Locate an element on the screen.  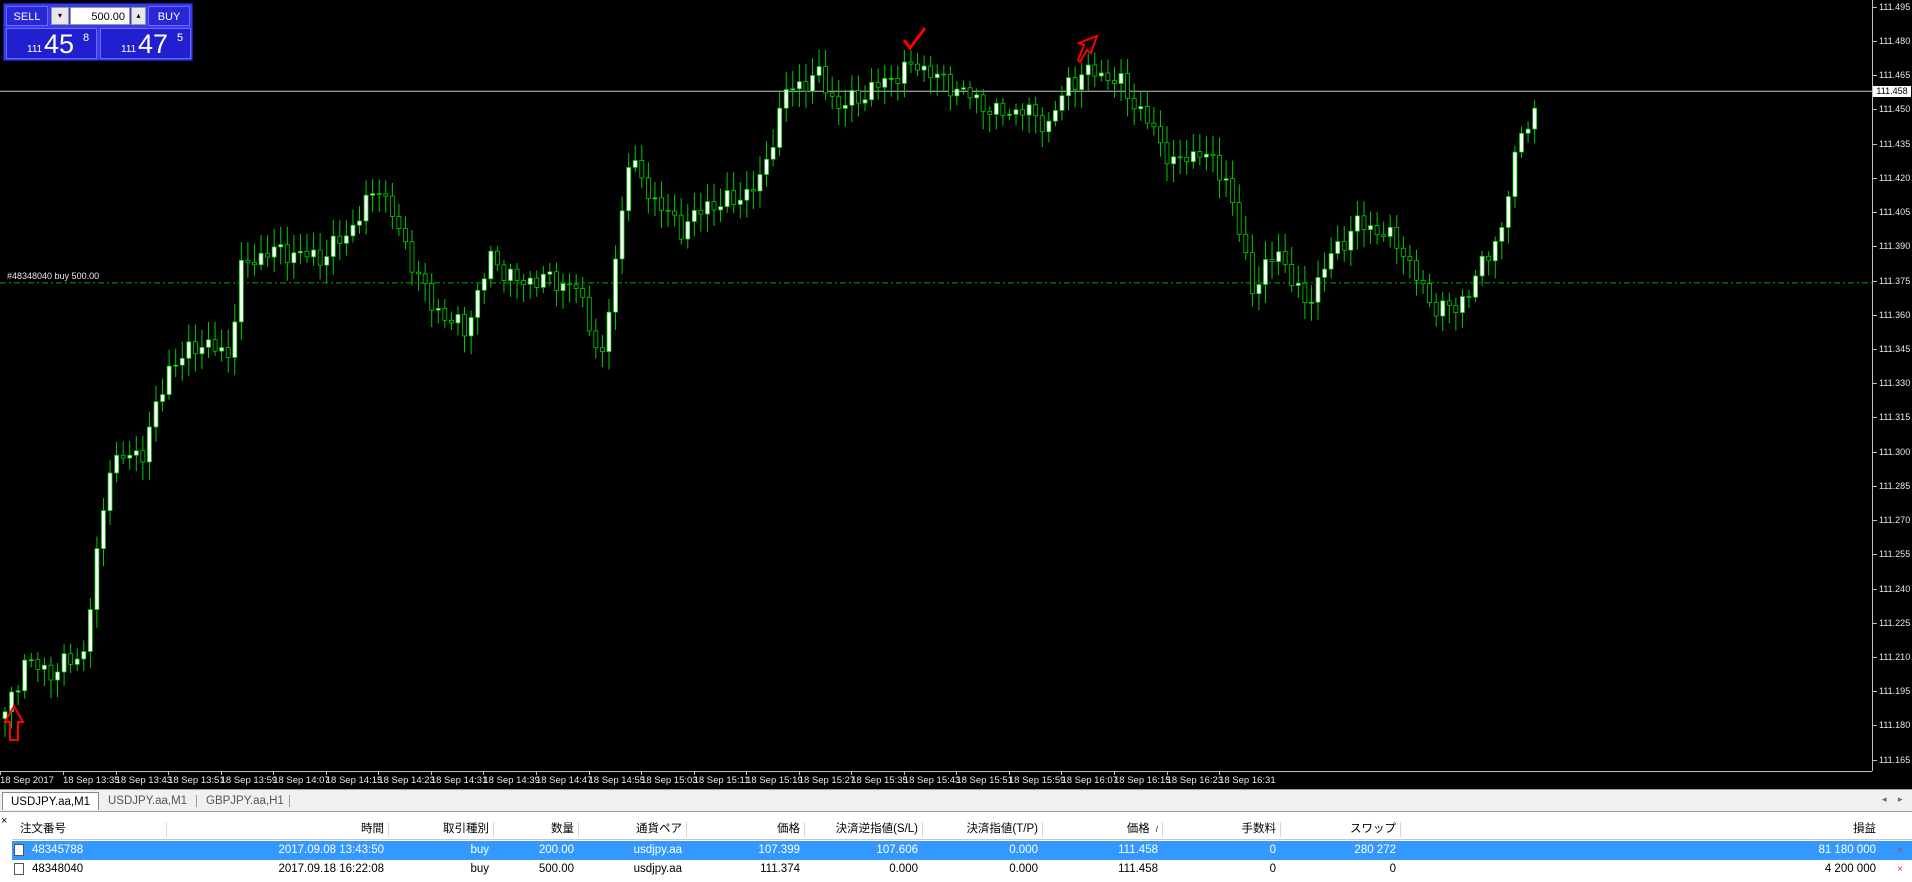
price-axis-label: 111.435 is located at coordinates (1895, 143).